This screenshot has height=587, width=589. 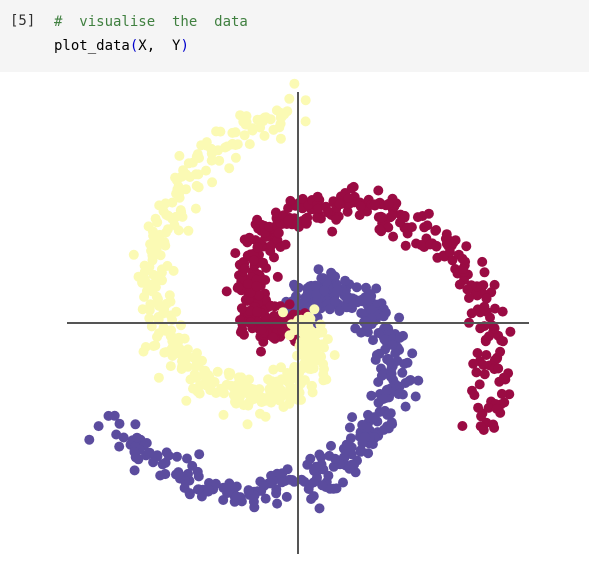 I want to click on code-cell: [5] # visualise the data plot_data(X, Y), so click(x=294, y=36).